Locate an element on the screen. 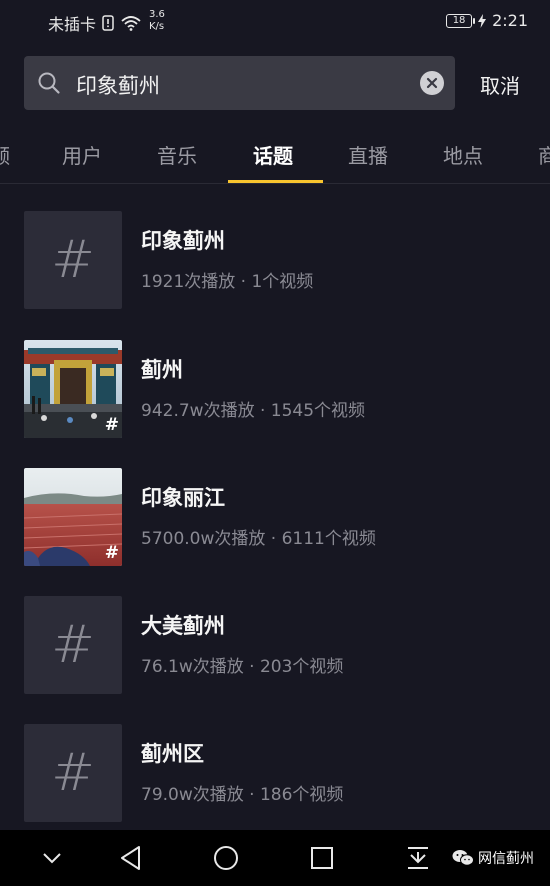 The width and height of the screenshot is (550, 886). cancel-button: 取消 is located at coordinates (500, 84).